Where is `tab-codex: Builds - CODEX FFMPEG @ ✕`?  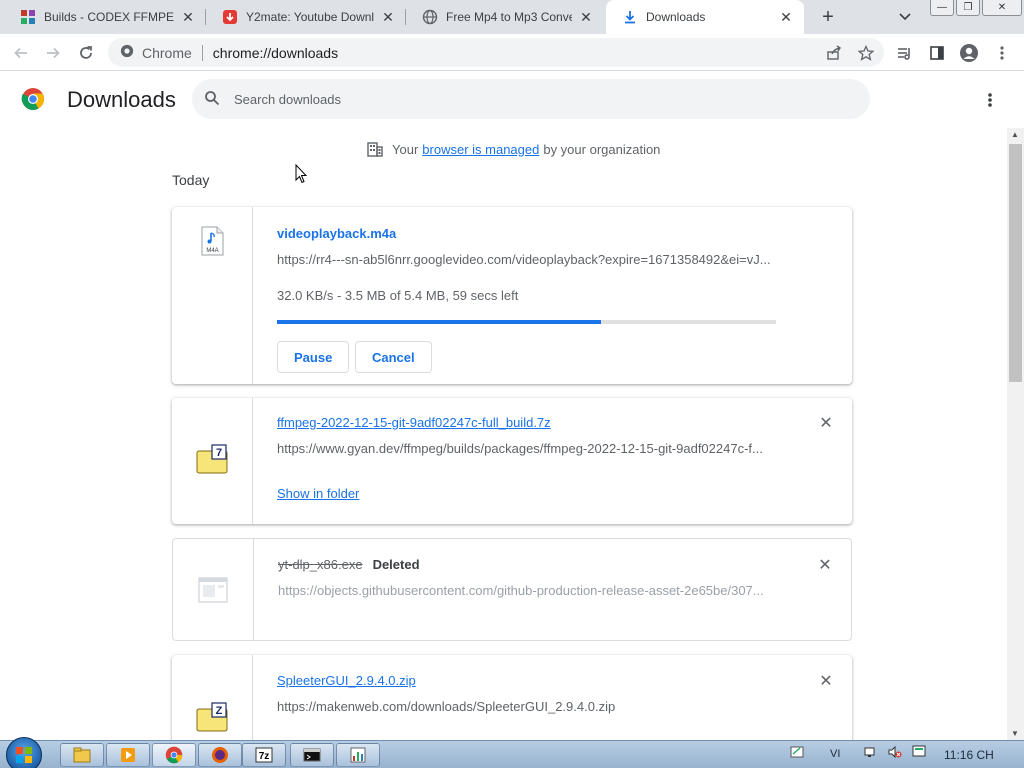 tab-codex: Builds - CODEX FFMPEG @ ✕ is located at coordinates (105, 17).